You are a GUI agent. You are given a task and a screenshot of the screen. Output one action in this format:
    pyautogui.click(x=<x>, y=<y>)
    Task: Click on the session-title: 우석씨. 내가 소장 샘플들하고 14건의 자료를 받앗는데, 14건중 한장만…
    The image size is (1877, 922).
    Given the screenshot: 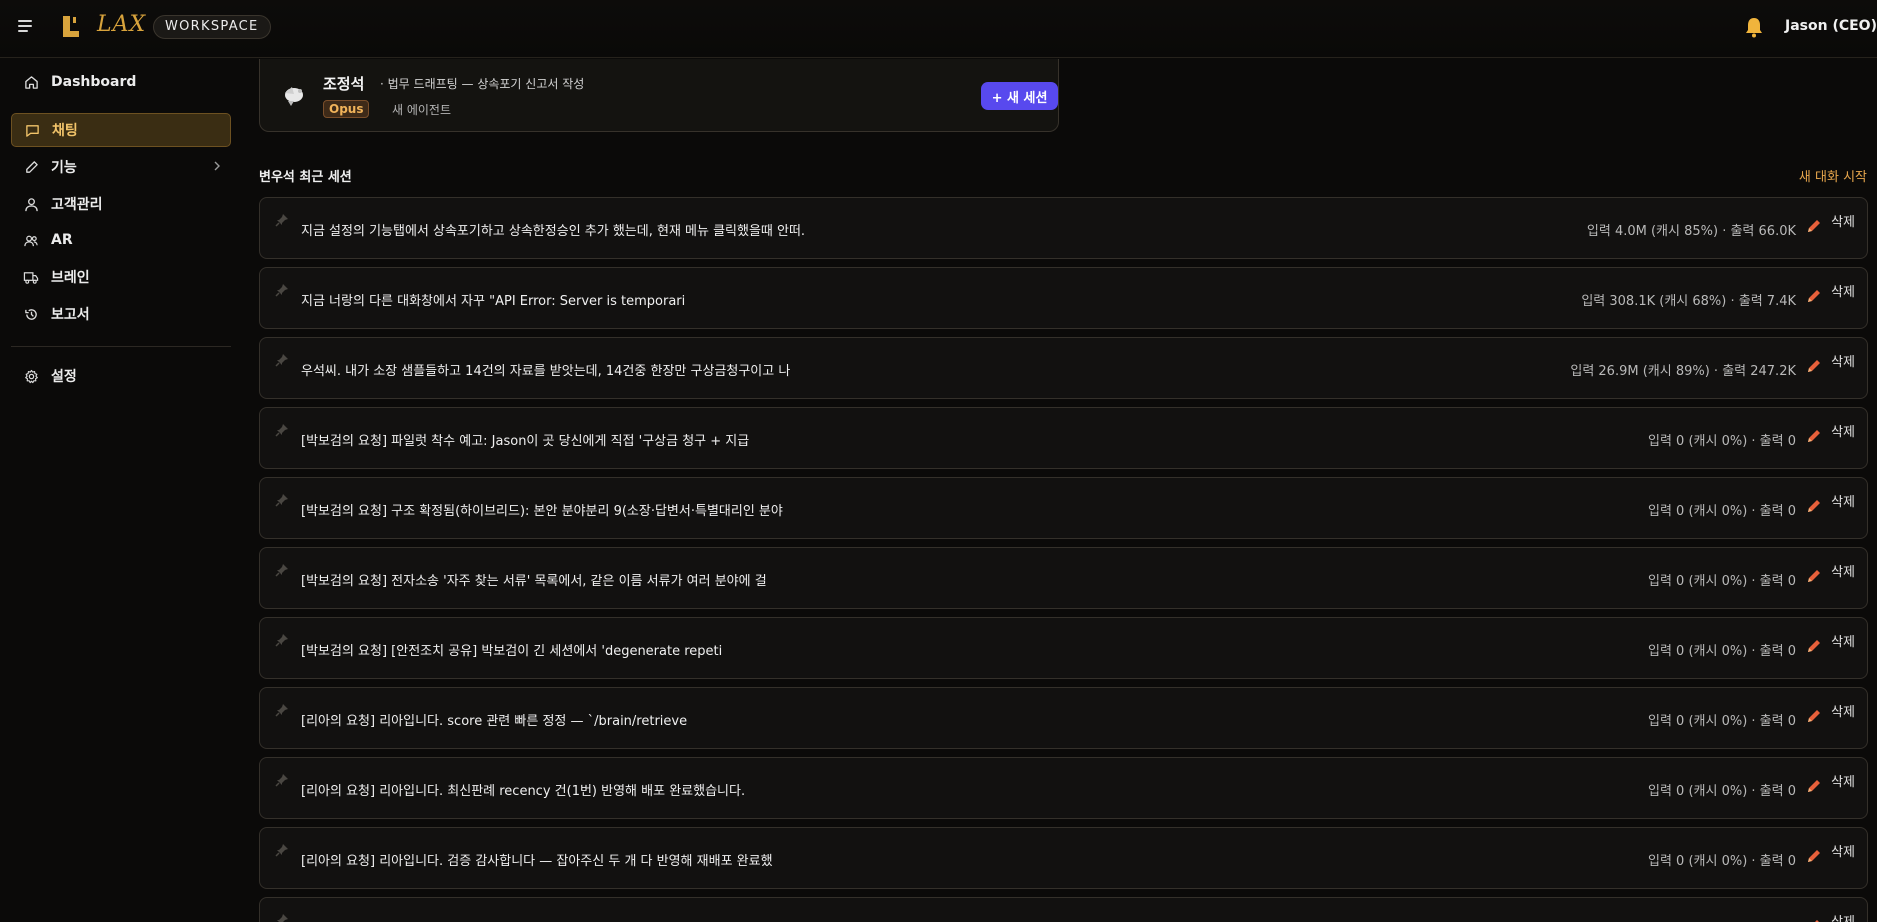 What is the action you would take?
    pyautogui.click(x=546, y=371)
    